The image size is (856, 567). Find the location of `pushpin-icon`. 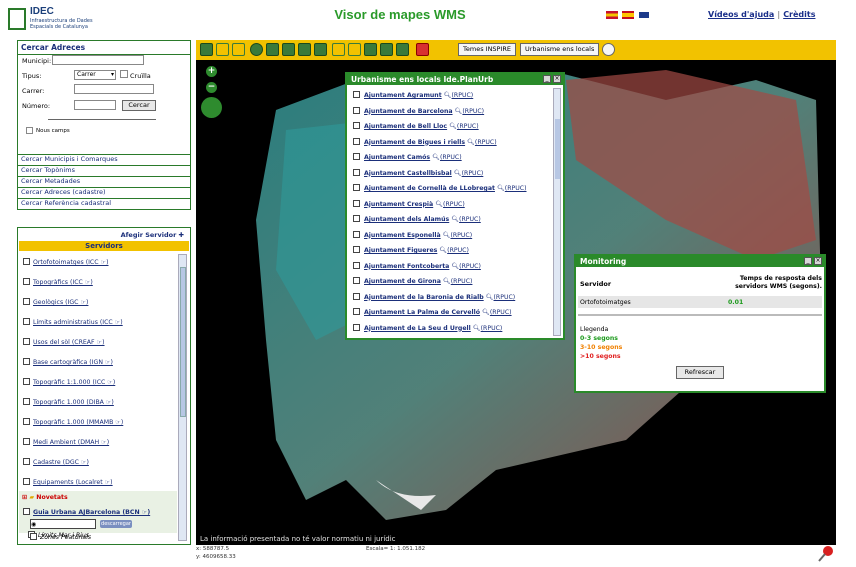

pushpin-icon is located at coordinates (826, 554).